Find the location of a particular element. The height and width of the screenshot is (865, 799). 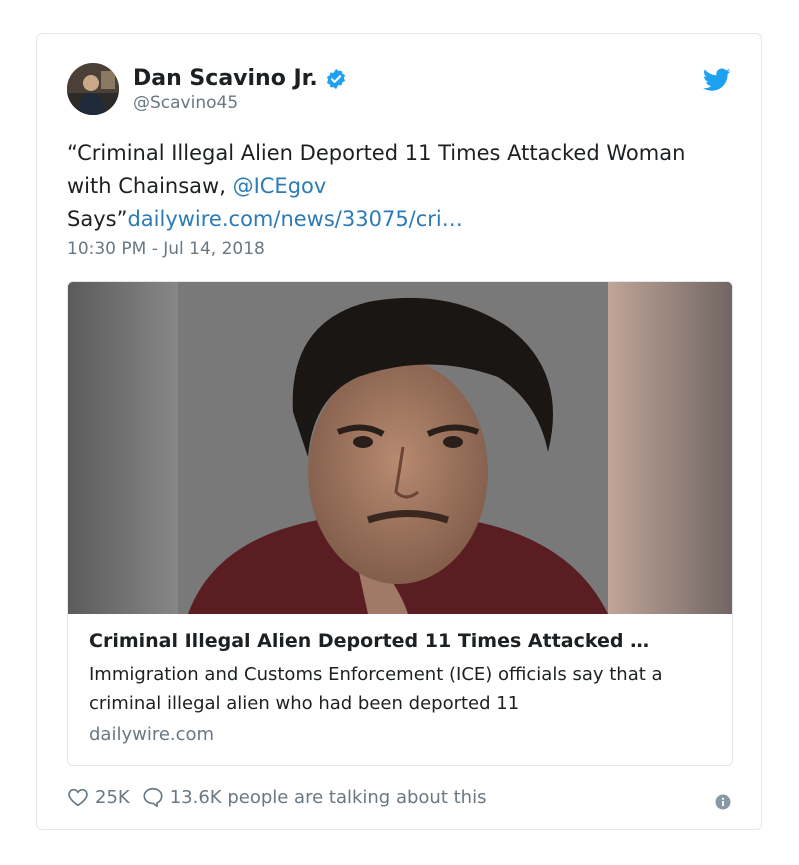

author-name: Dan Scavino Jr. is located at coordinates (225, 78).